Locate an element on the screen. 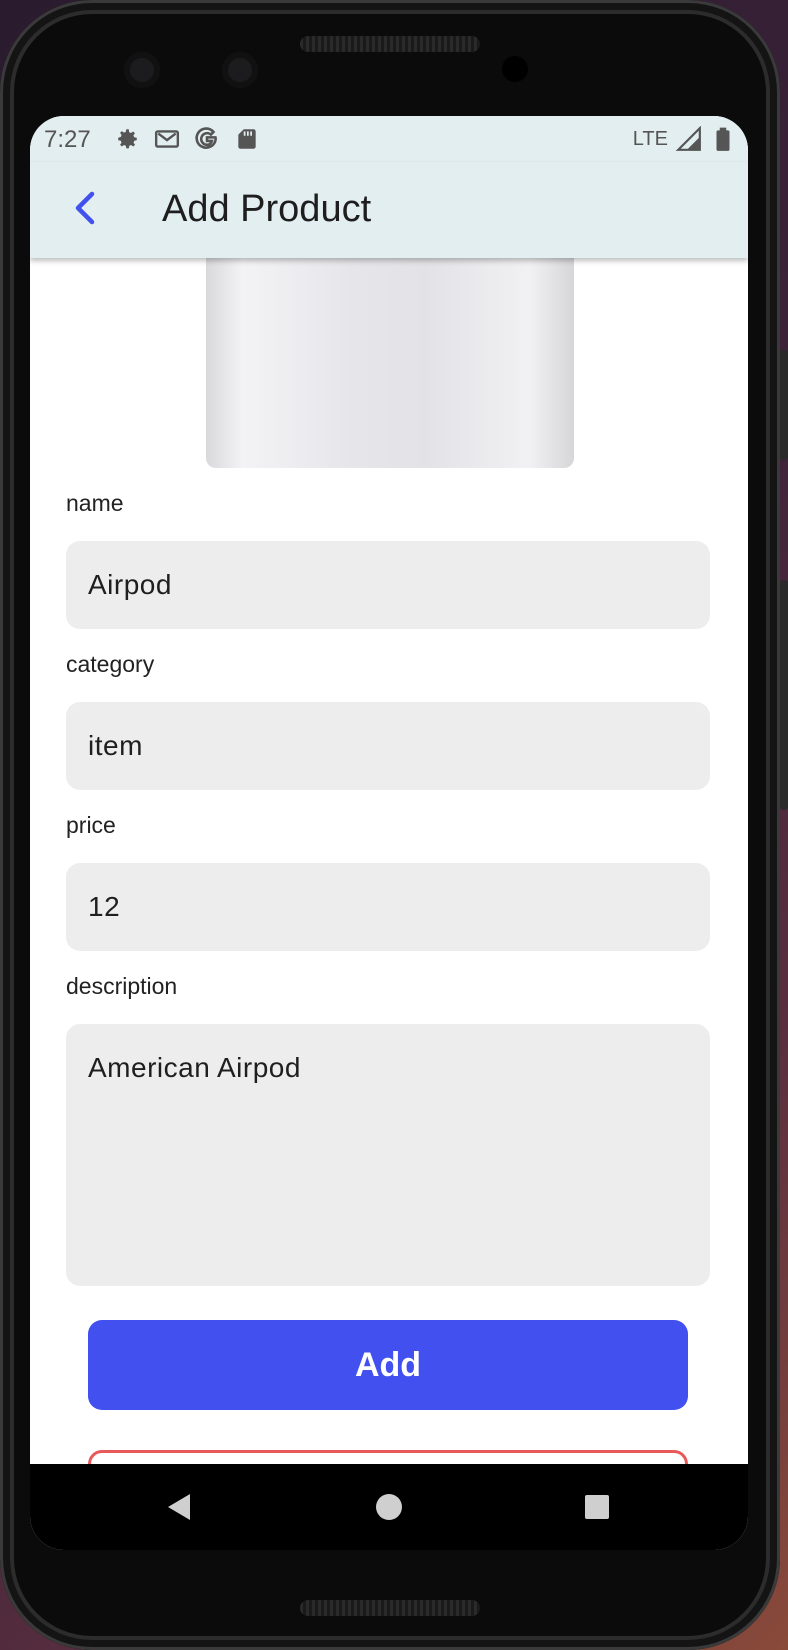 This screenshot has width=788, height=1650. sd-card-icon is located at coordinates (247, 139).